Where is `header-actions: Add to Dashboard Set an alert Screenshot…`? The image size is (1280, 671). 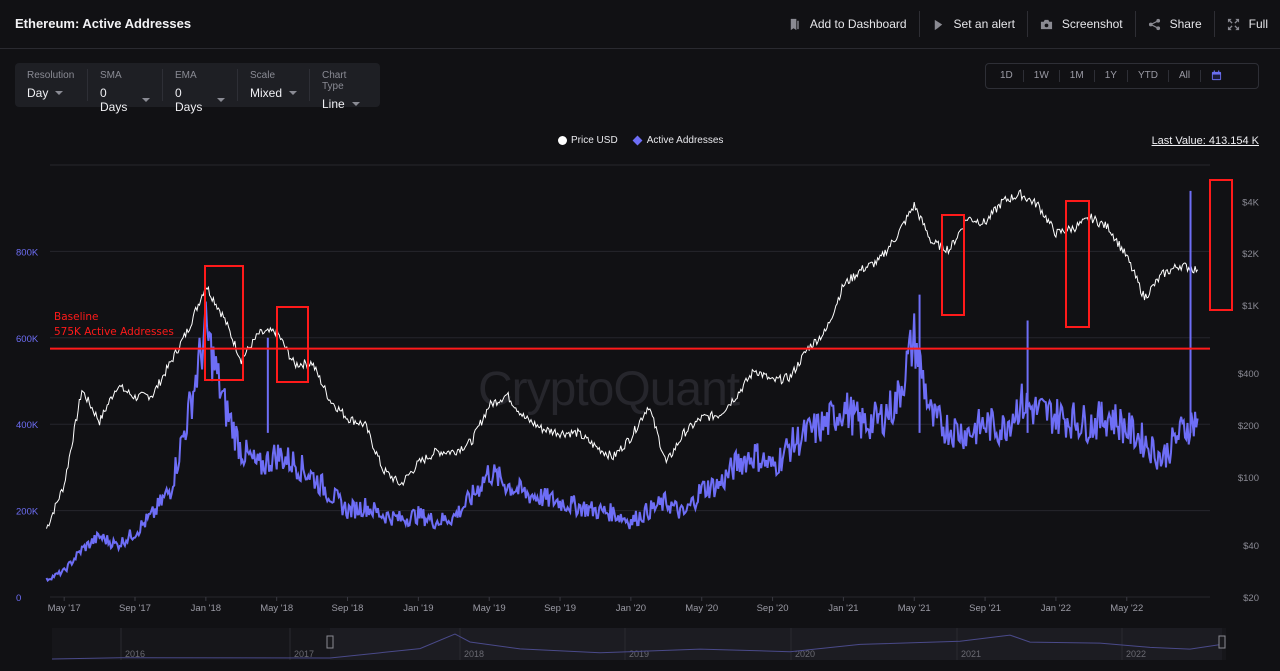 header-actions: Add to Dashboard Set an alert Screenshot… is located at coordinates (1028, 24).